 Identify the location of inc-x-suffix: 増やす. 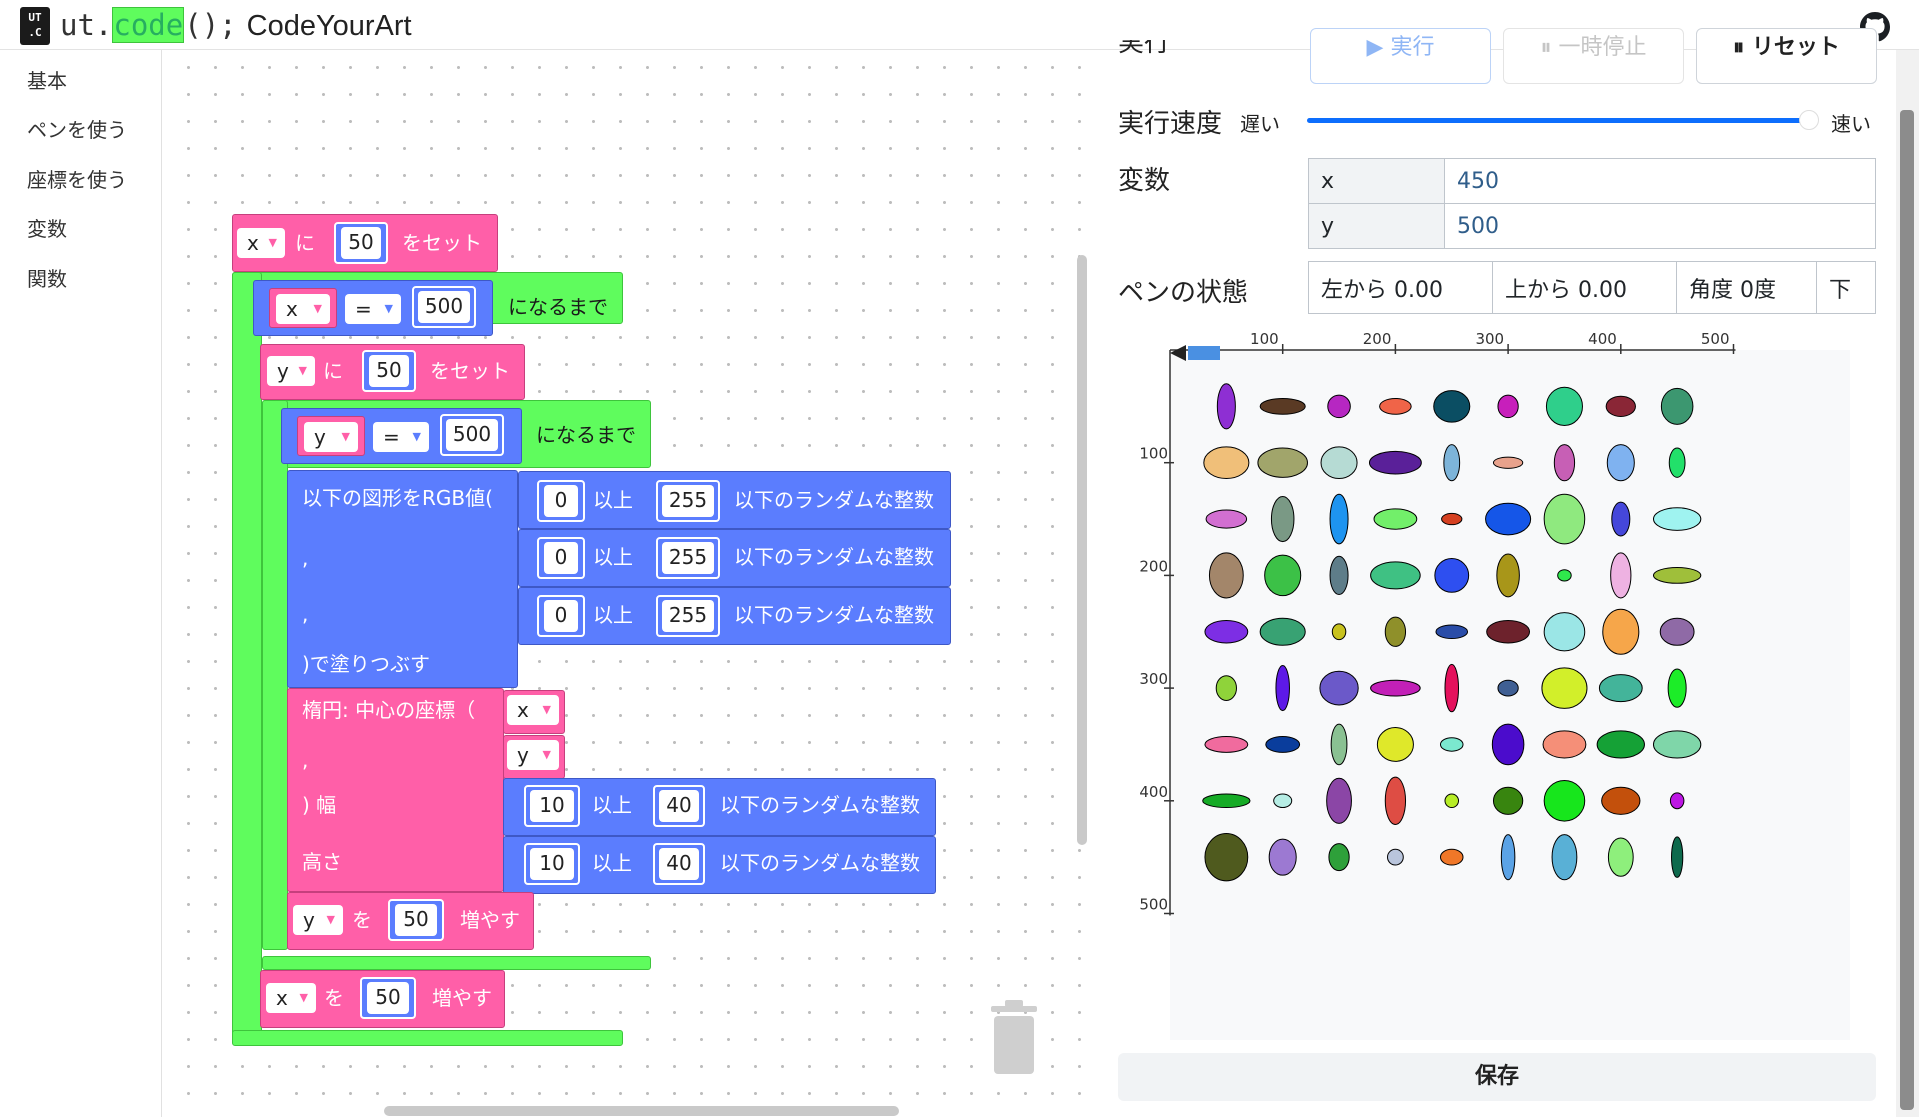
(462, 998).